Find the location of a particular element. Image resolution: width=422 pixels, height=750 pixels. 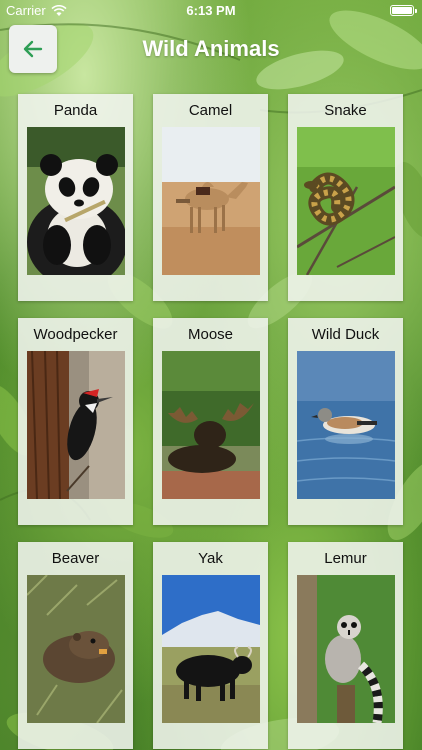

woodpecker-photo is located at coordinates (76, 425).